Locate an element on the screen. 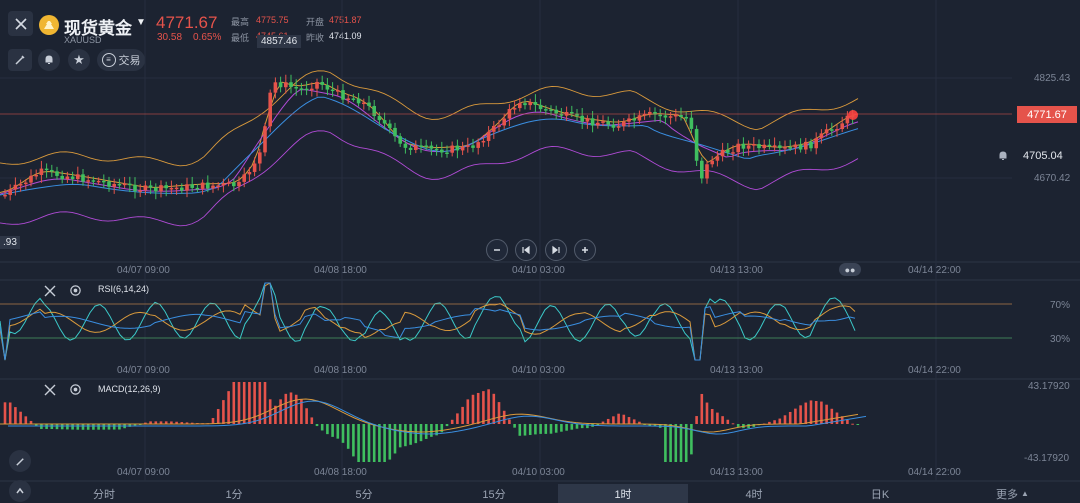  skip-back-icon is located at coordinates (526, 250).